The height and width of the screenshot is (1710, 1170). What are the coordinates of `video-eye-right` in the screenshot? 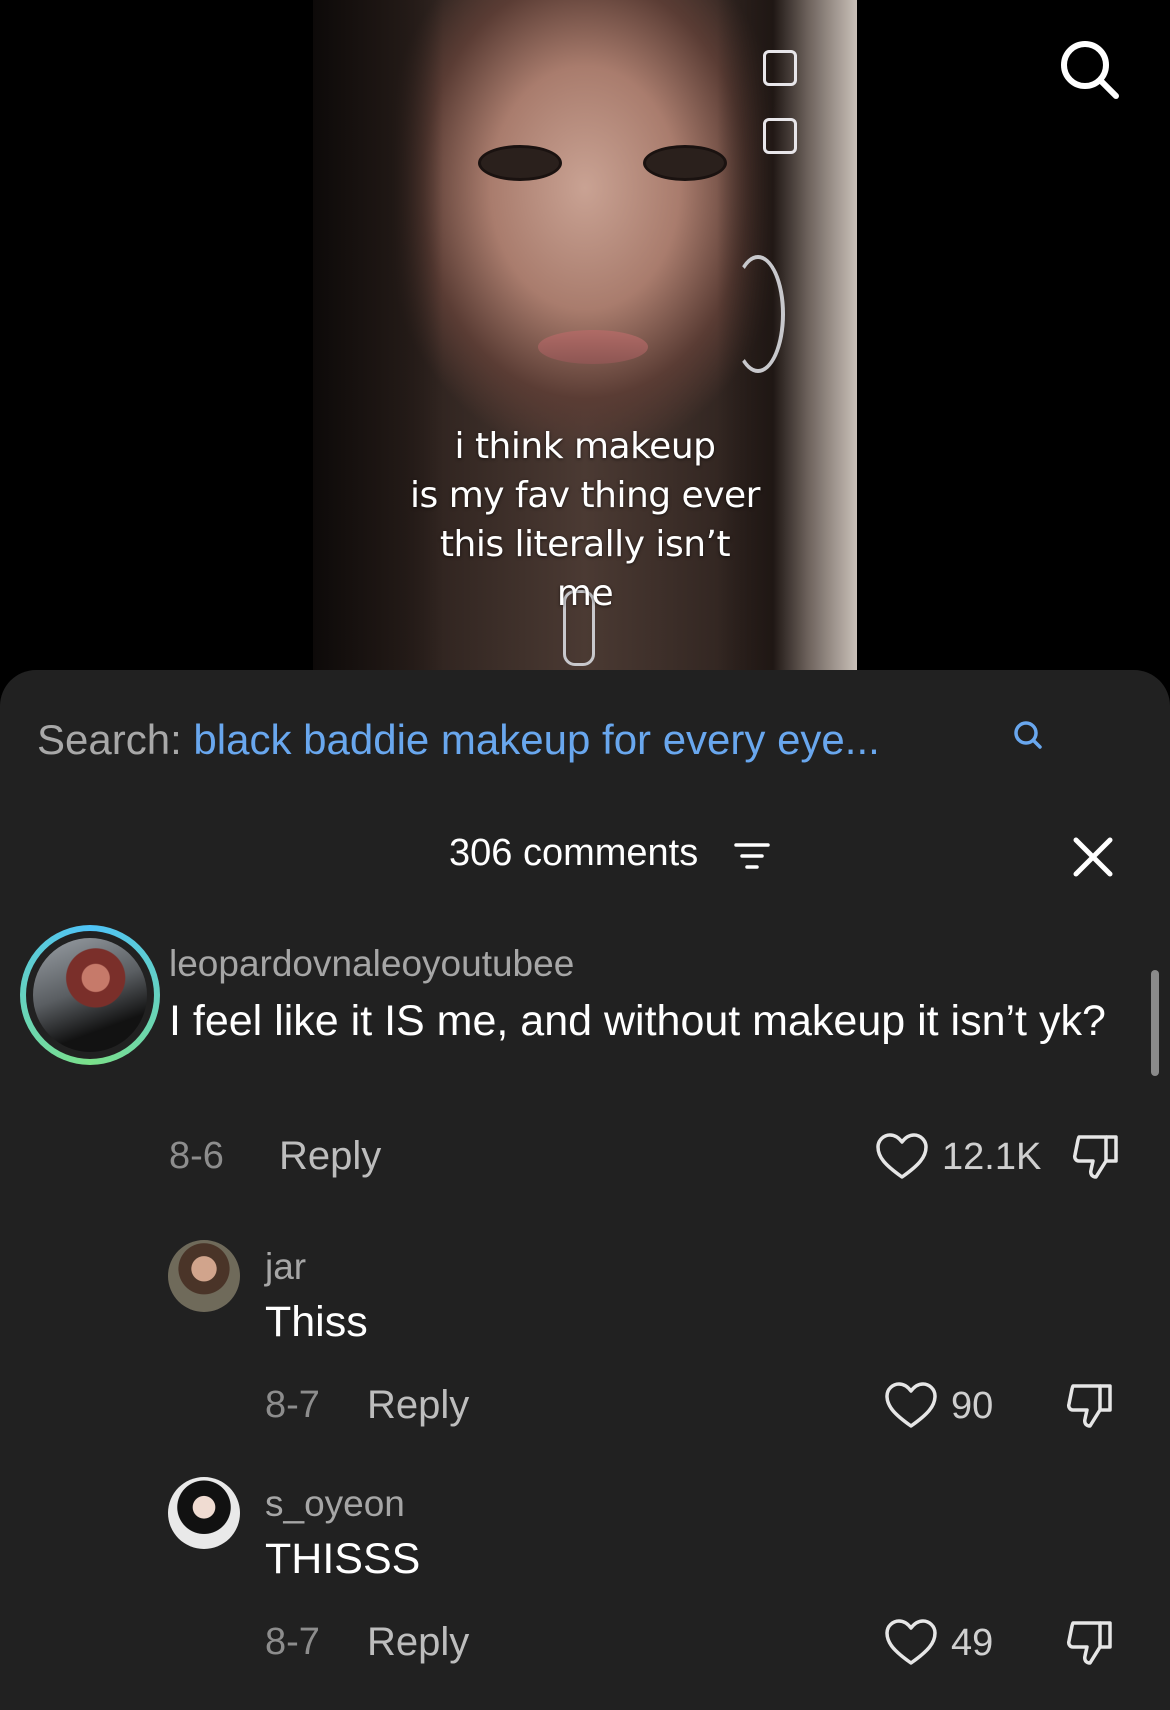 It's located at (685, 163).